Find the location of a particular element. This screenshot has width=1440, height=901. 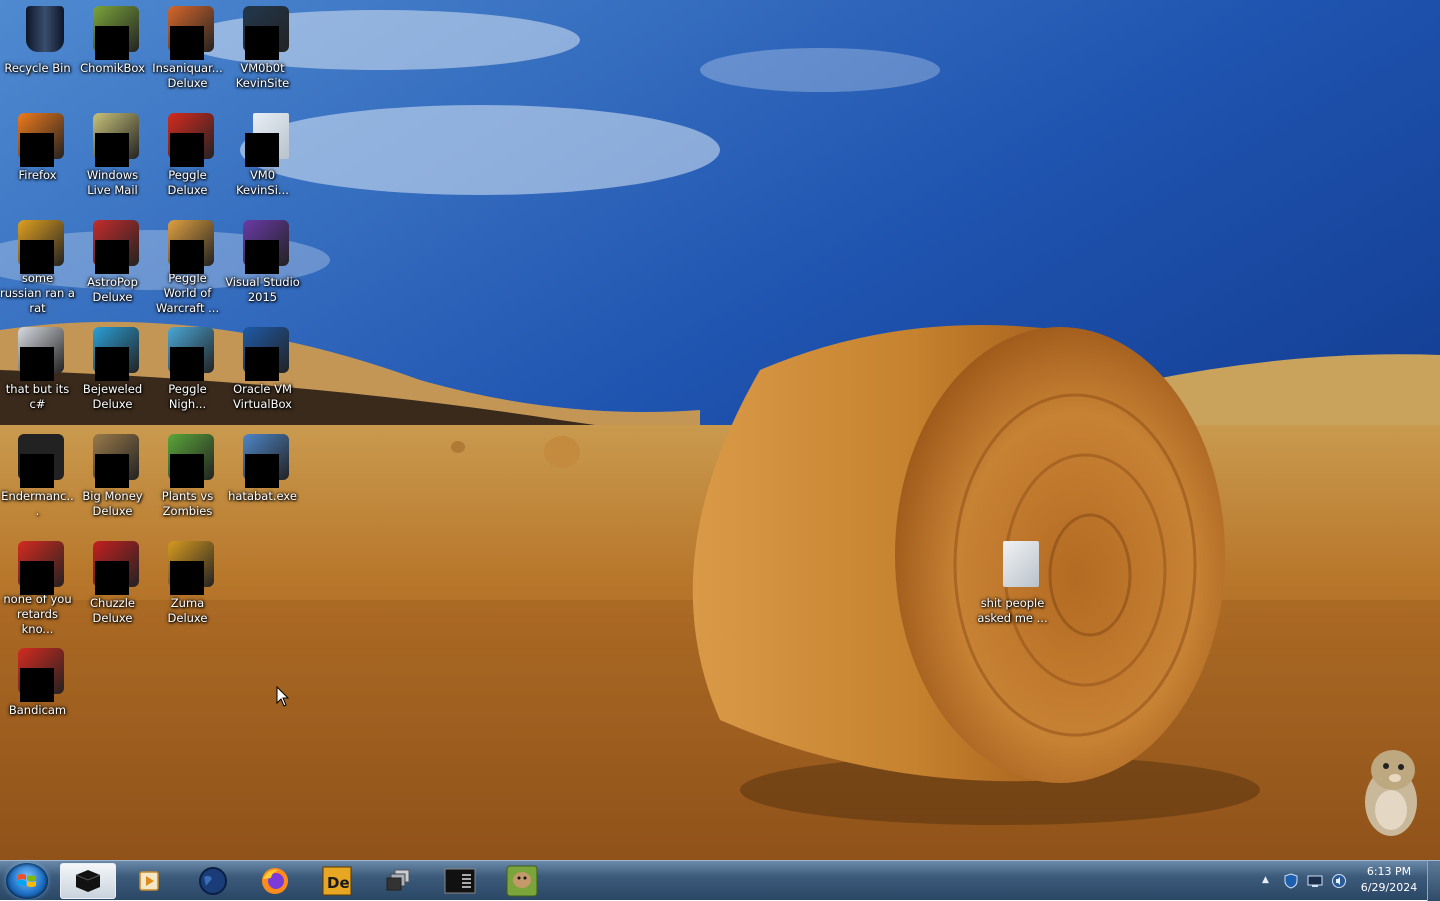

vm-icon is located at coordinates (263, 33).